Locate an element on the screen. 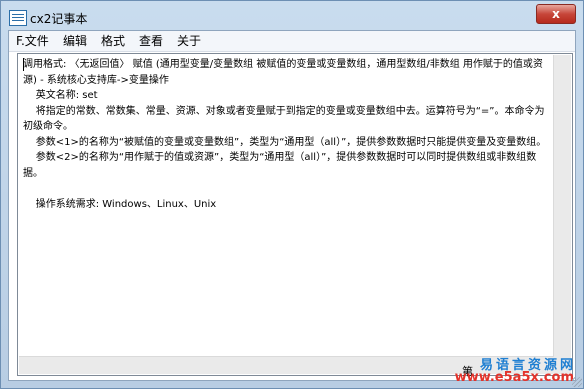  text-caret is located at coordinates (23, 64).